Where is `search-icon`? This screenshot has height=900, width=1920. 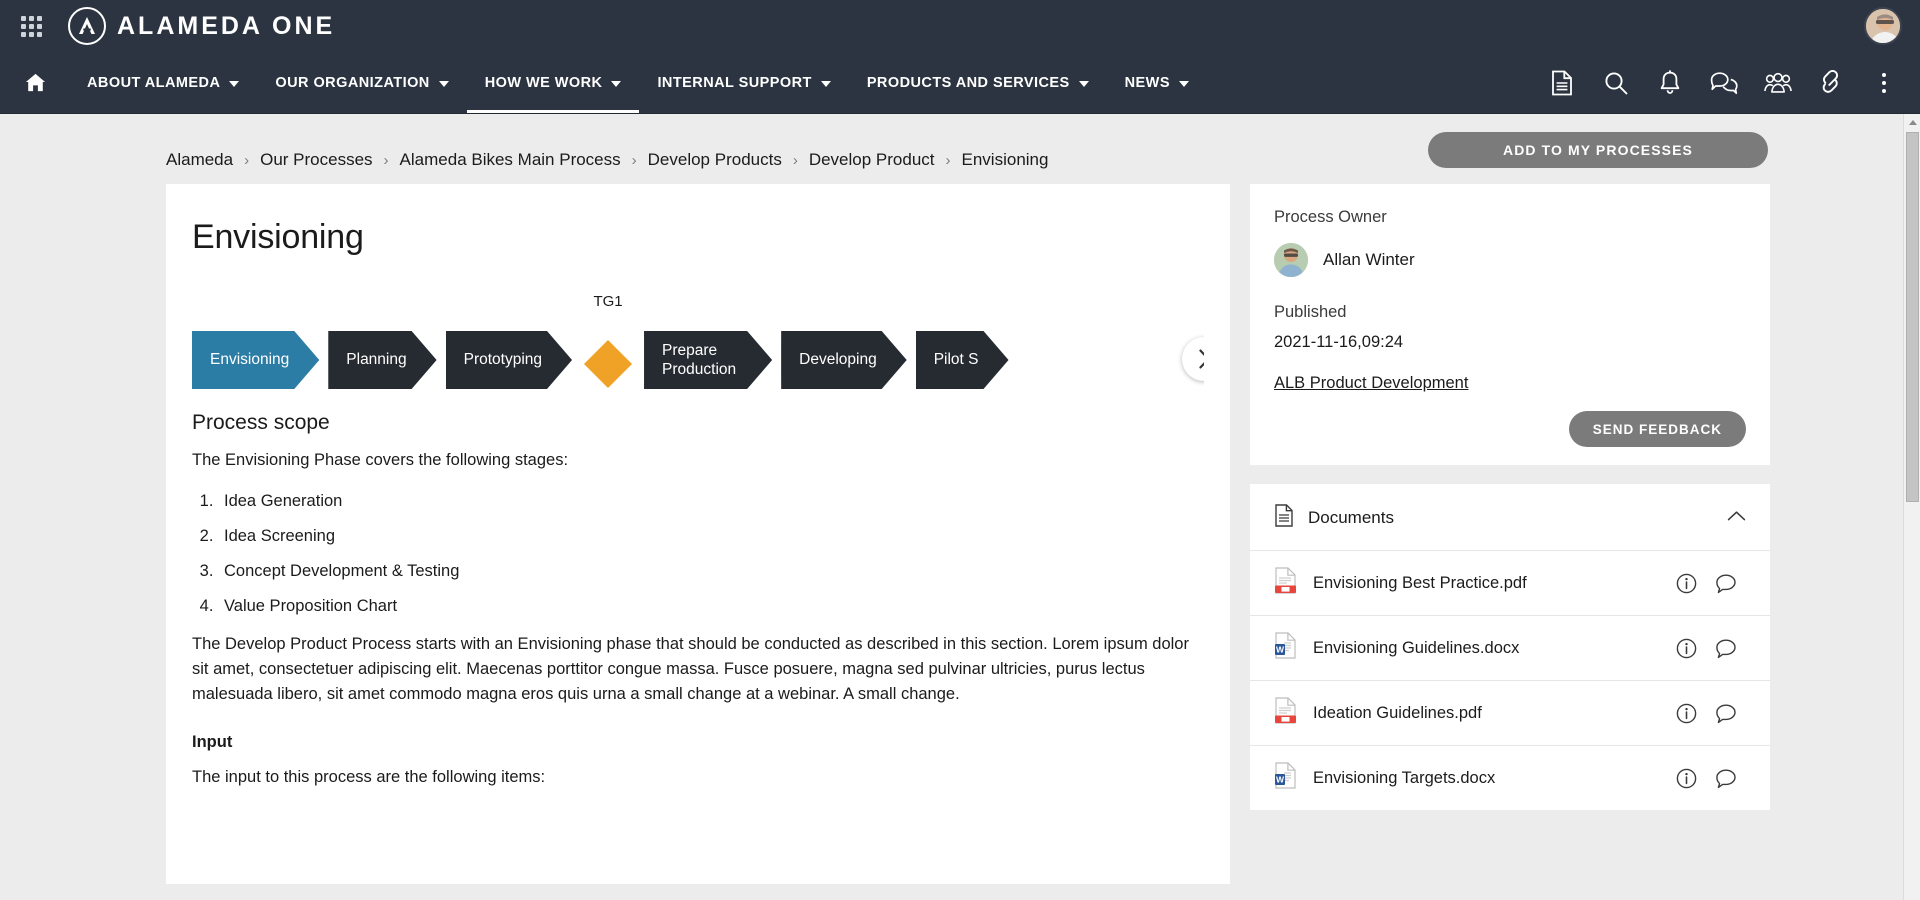 search-icon is located at coordinates (1616, 83).